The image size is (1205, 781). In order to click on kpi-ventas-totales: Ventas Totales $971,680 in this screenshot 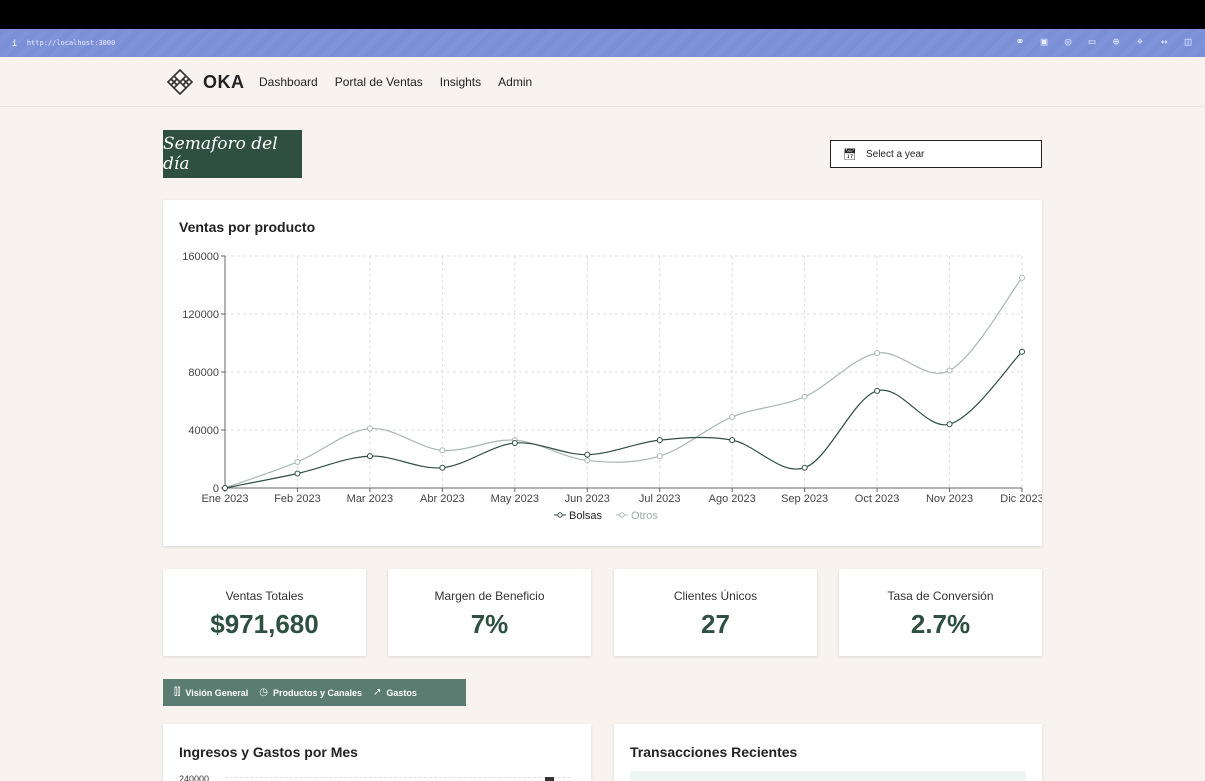, I will do `click(264, 612)`.